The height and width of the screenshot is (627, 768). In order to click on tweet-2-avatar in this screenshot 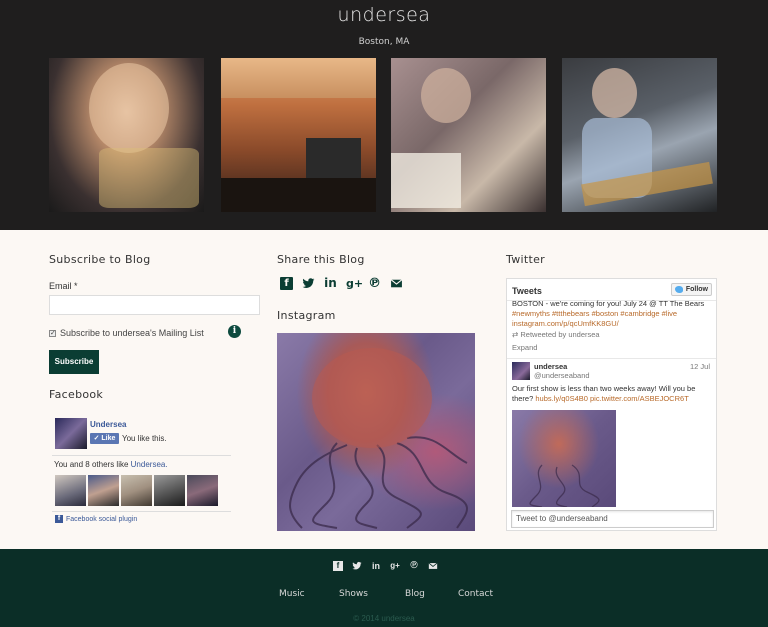, I will do `click(521, 371)`.